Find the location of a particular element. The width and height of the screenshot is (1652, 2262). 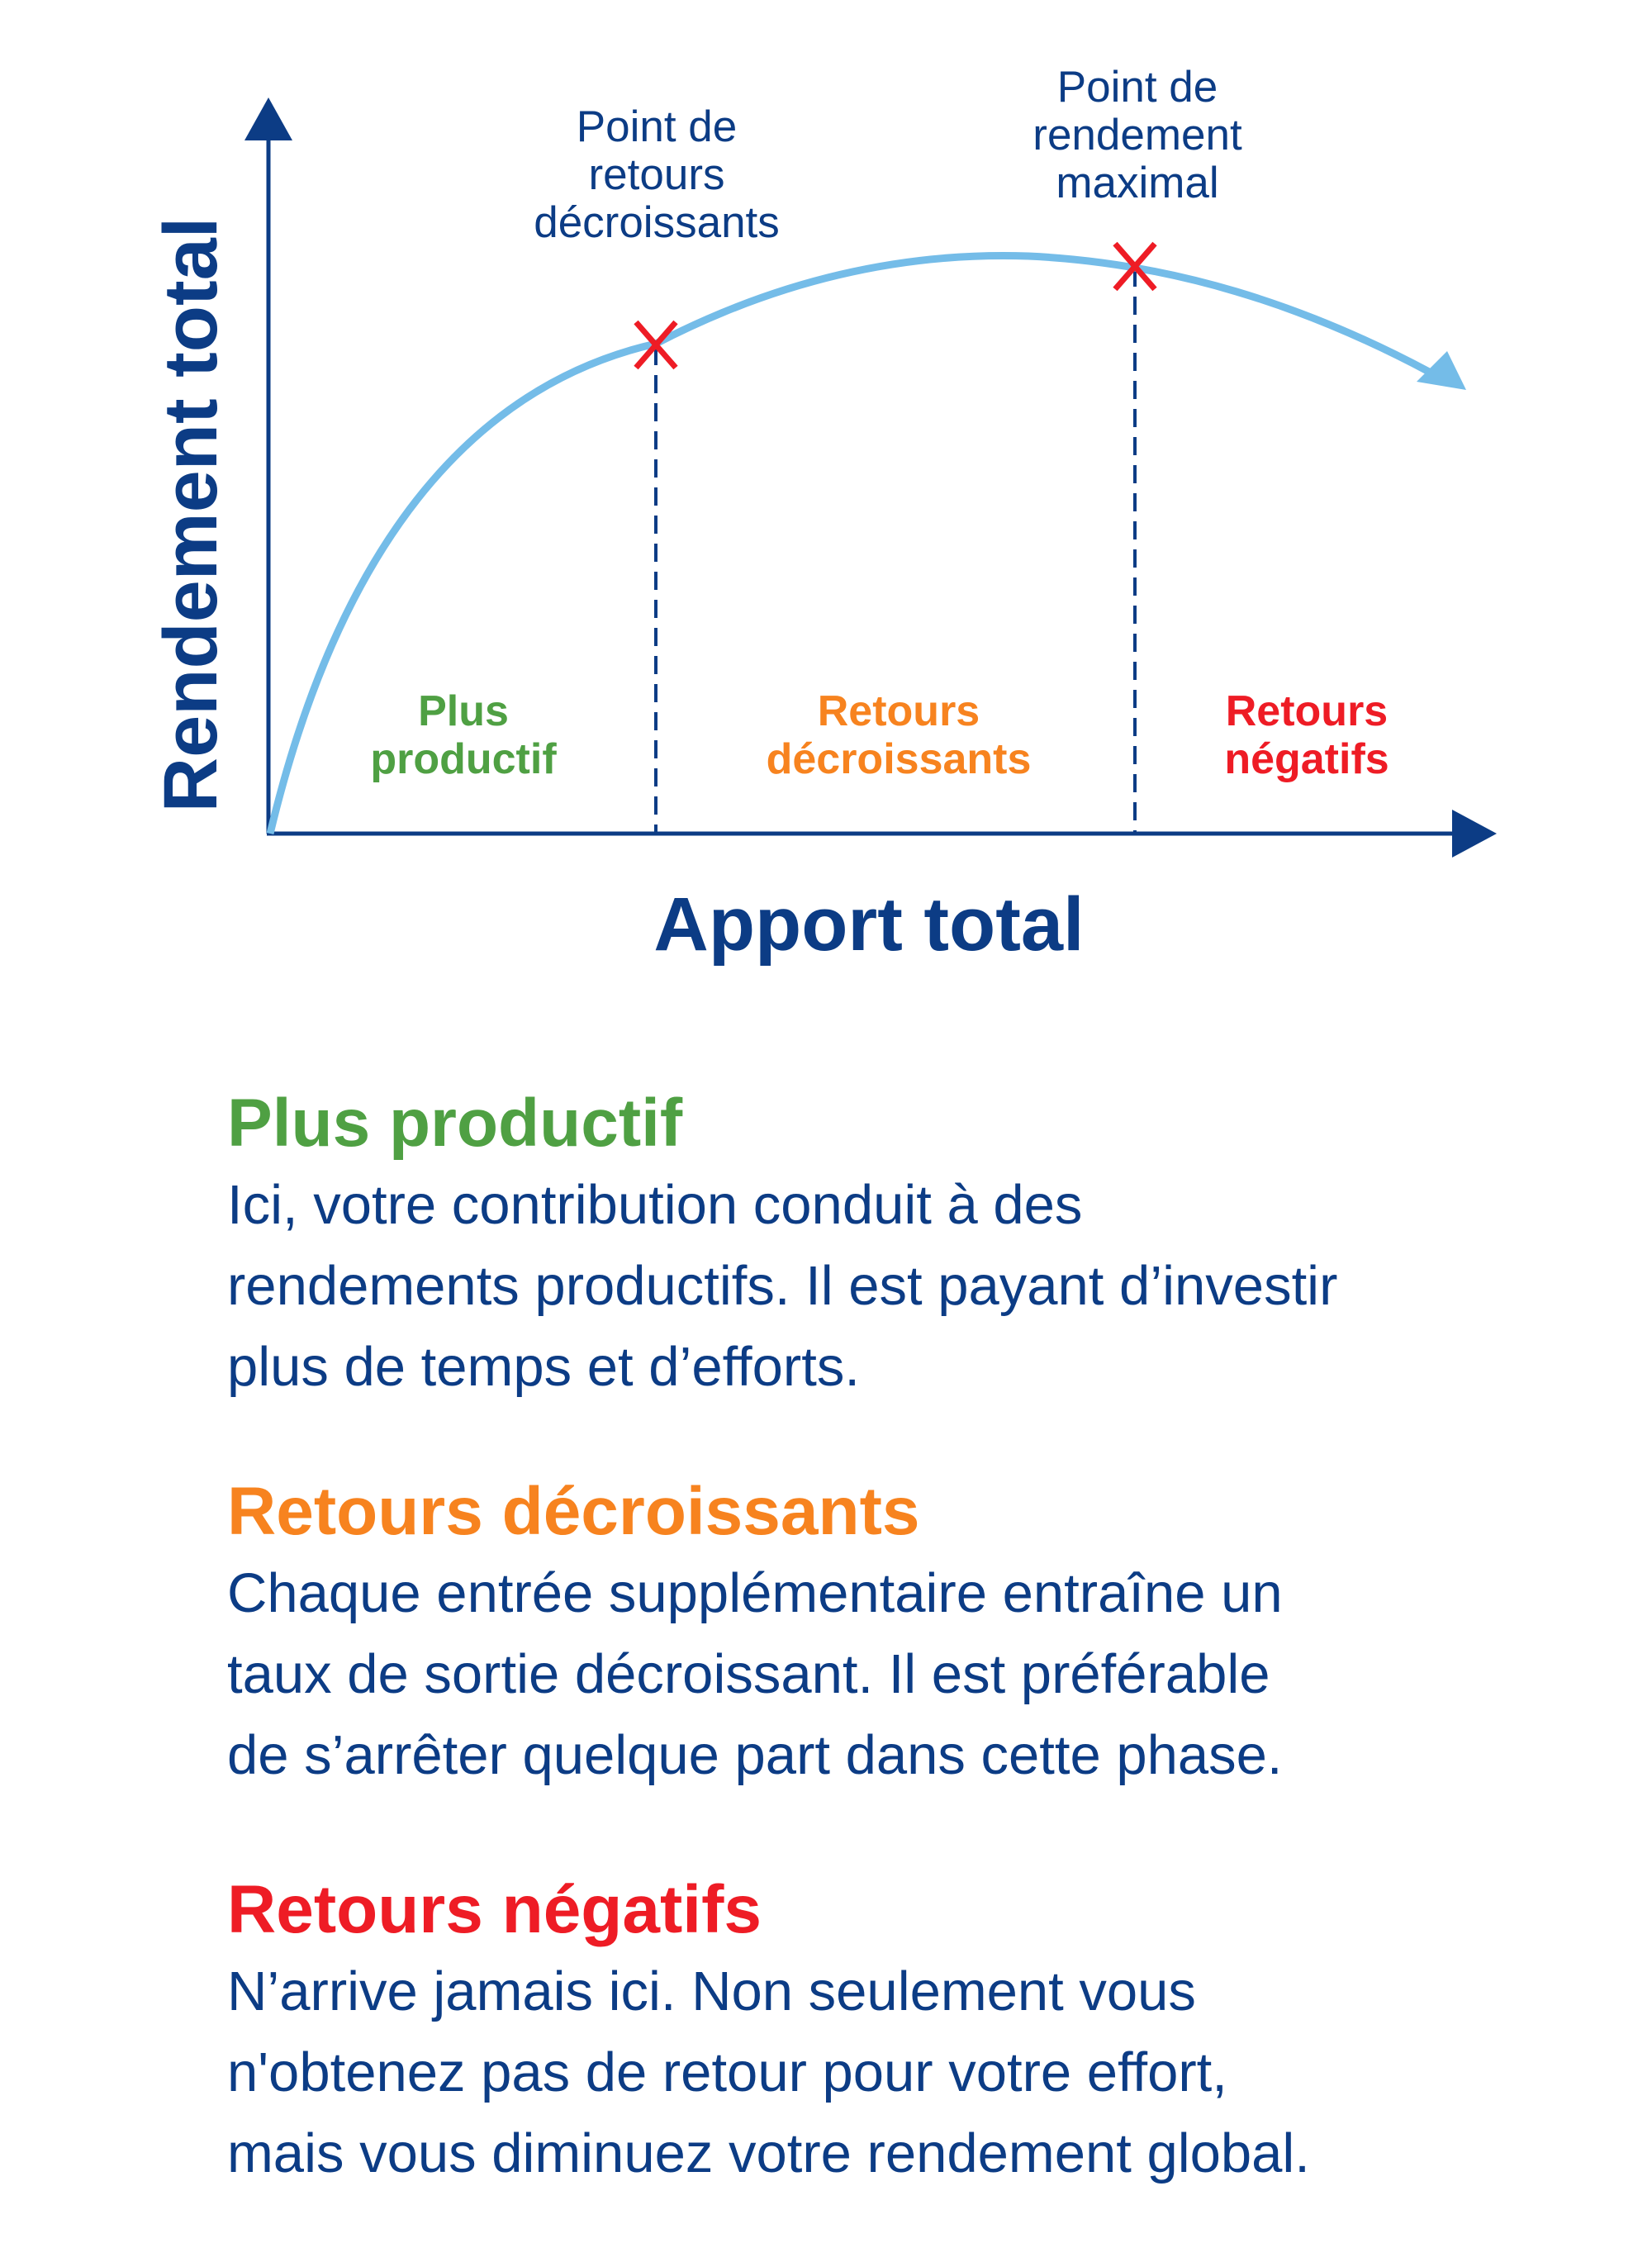

section-title: Plus productif is located at coordinates (455, 1123).